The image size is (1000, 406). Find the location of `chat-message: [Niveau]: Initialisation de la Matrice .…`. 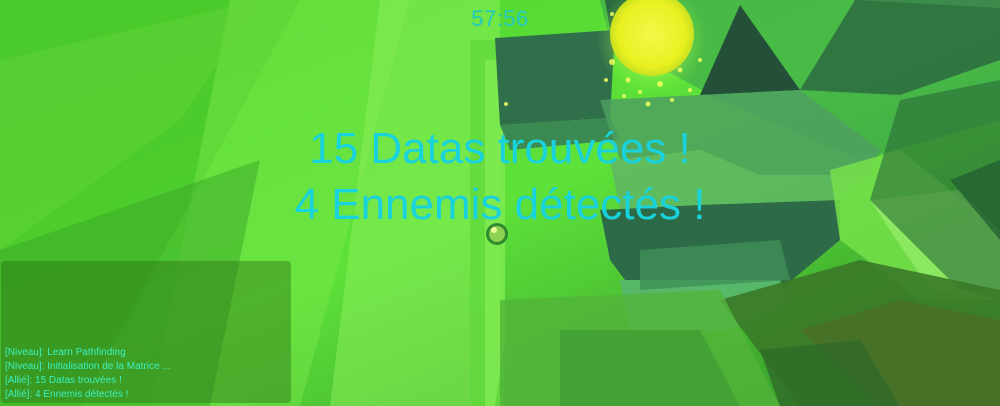

chat-message: [Niveau]: Initialisation de la Matrice .… is located at coordinates (88, 366).